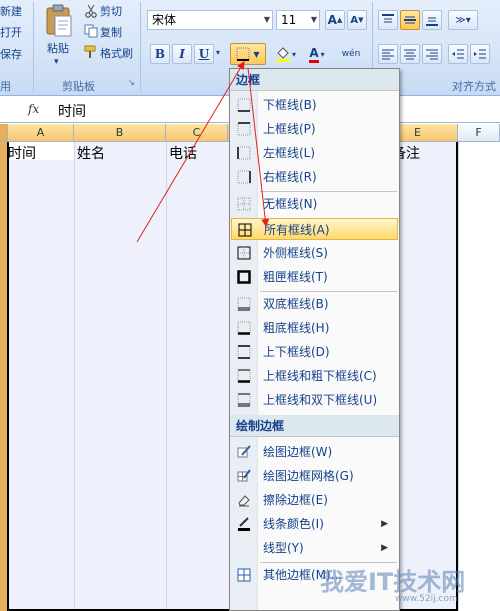 This screenshot has height=611, width=500. I want to click on annotation-arrows, so click(203, 152).